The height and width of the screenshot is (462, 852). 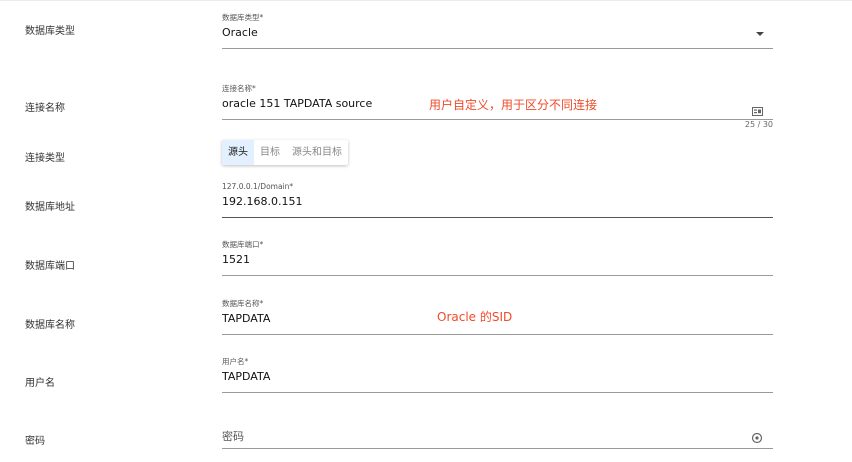 I want to click on db-host-float-label: 127.0.0.1/Domain*, so click(x=258, y=186).